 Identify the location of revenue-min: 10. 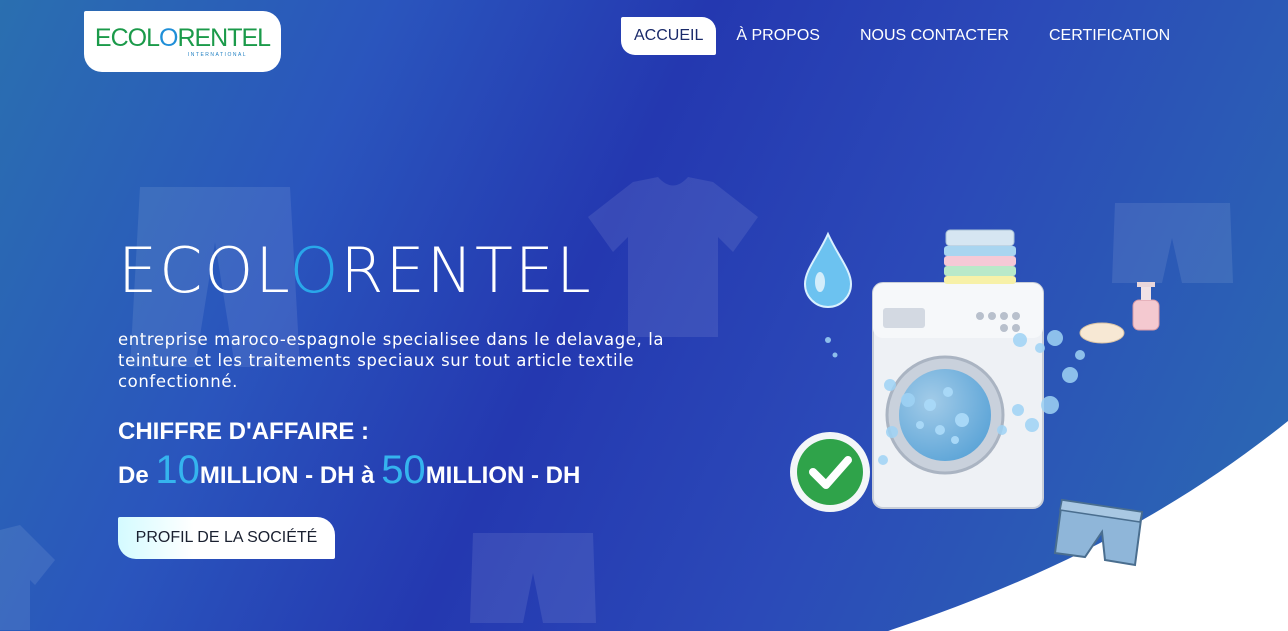
(177, 470).